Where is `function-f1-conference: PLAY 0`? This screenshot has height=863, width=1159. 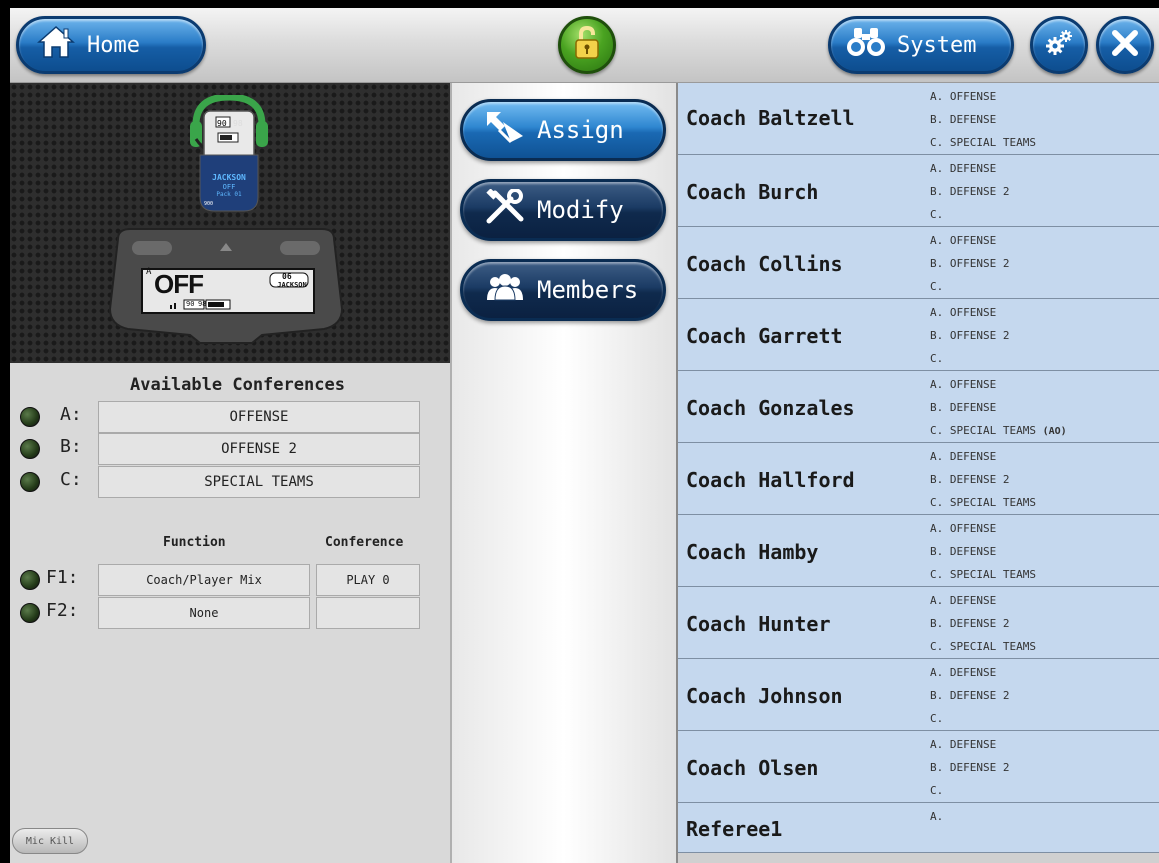 function-f1-conference: PLAY 0 is located at coordinates (368, 580).